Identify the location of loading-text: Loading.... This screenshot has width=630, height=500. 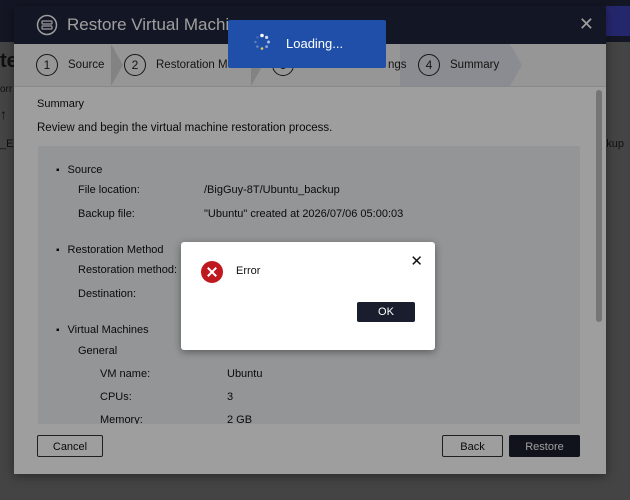
(315, 43).